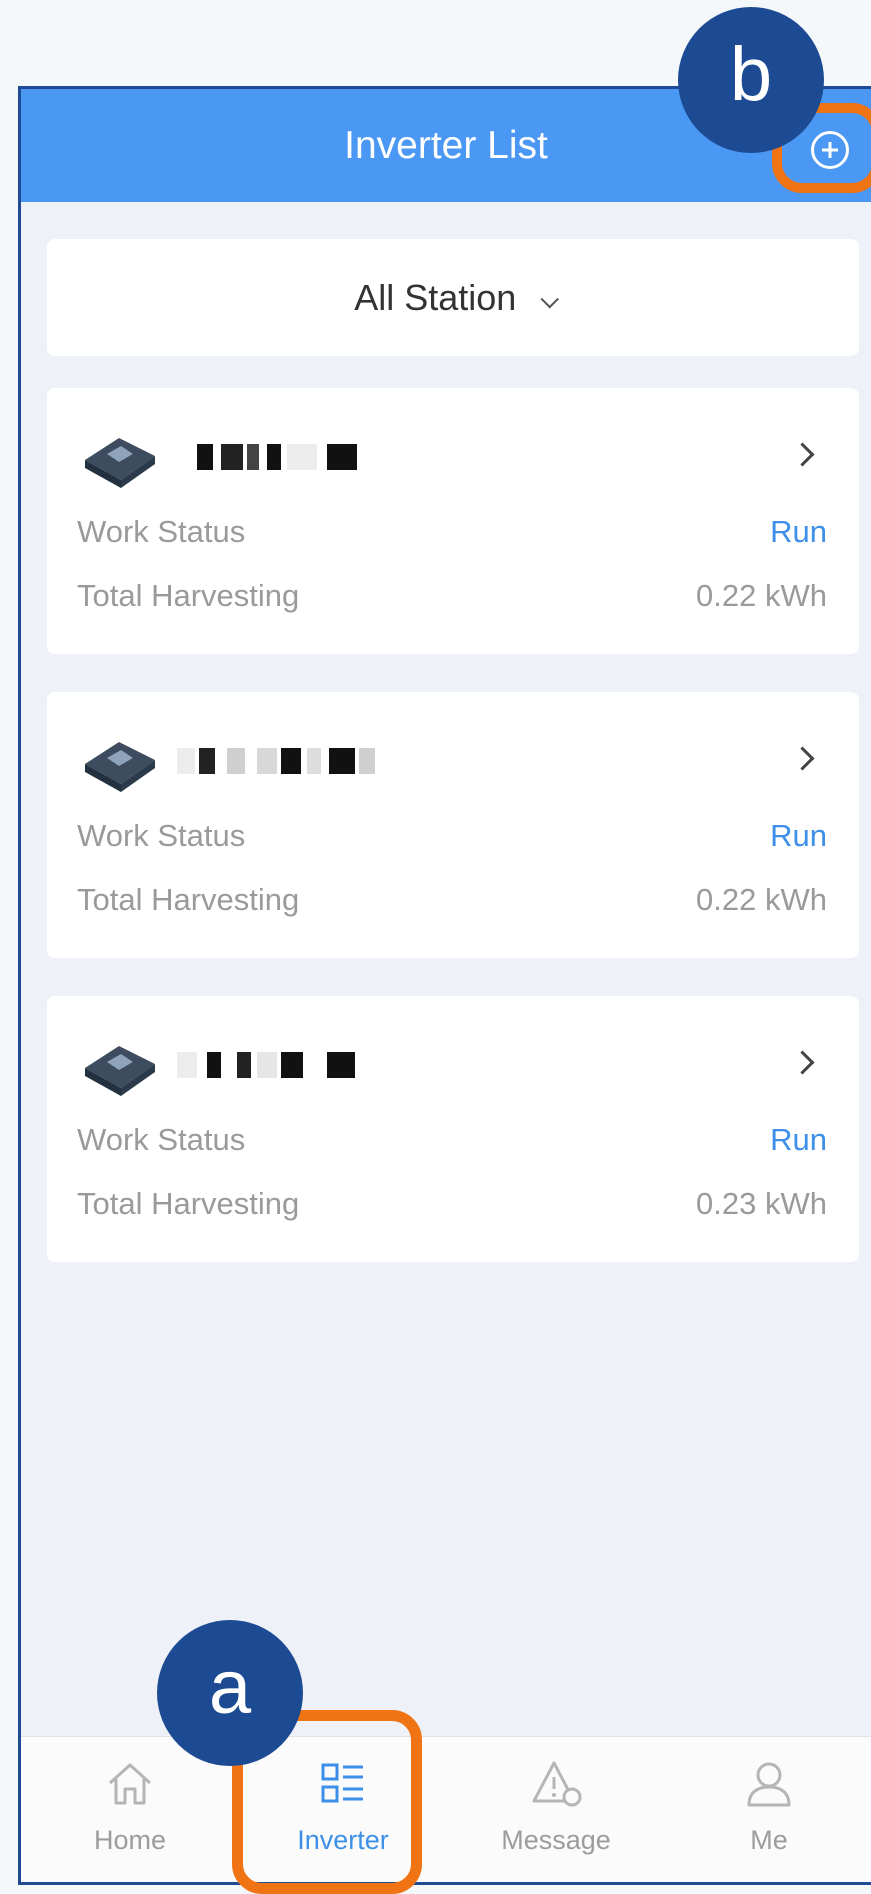 The image size is (871, 1894). Describe the element at coordinates (769, 1840) in the screenshot. I see `tab-me-label: Me` at that location.